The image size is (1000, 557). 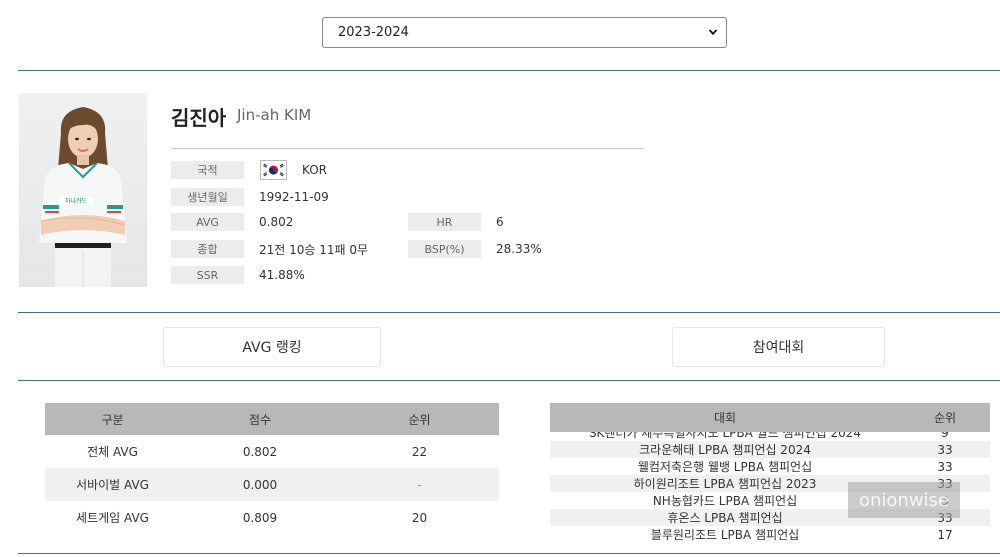 I want to click on label-birth: 생년월일, so click(x=207, y=197).